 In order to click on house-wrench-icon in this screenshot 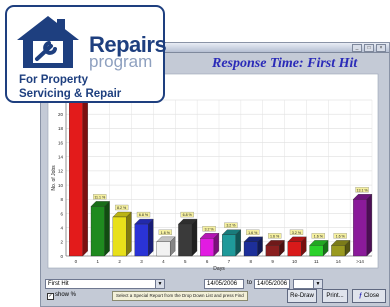, I will do `click(48, 42)`.